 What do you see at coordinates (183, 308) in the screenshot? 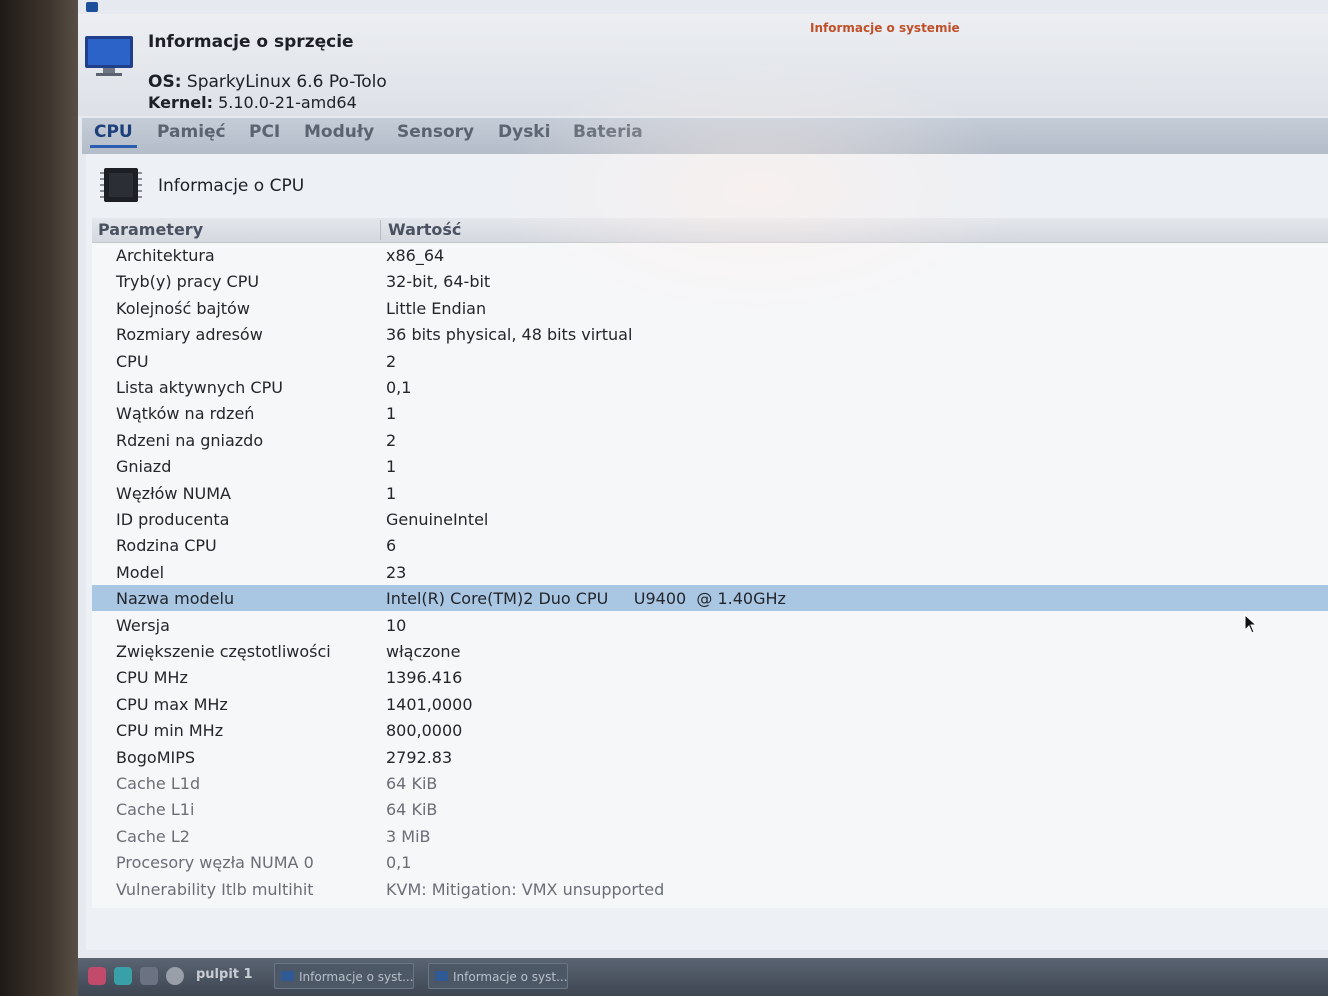
I see `param-cell: Kolejność bajtów` at bounding box center [183, 308].